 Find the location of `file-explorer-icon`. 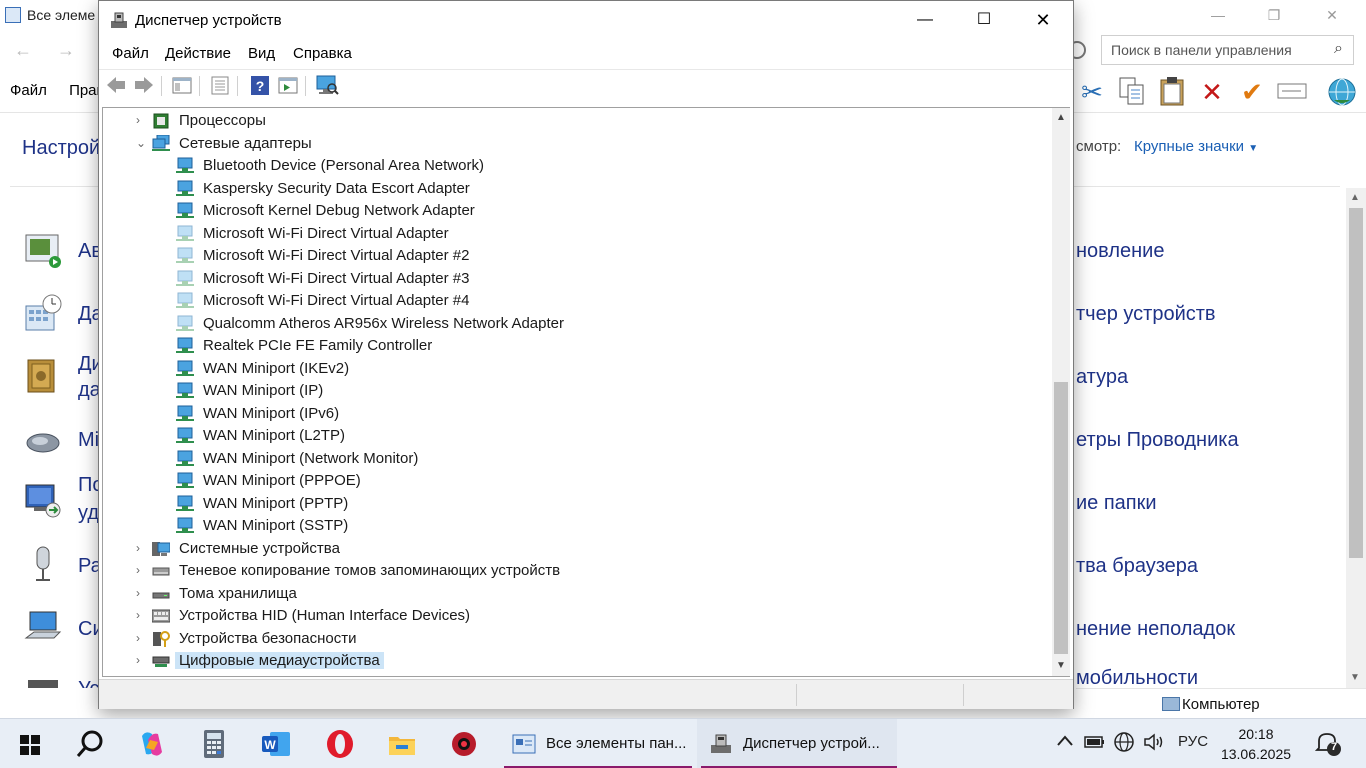

file-explorer-icon is located at coordinates (402, 744).